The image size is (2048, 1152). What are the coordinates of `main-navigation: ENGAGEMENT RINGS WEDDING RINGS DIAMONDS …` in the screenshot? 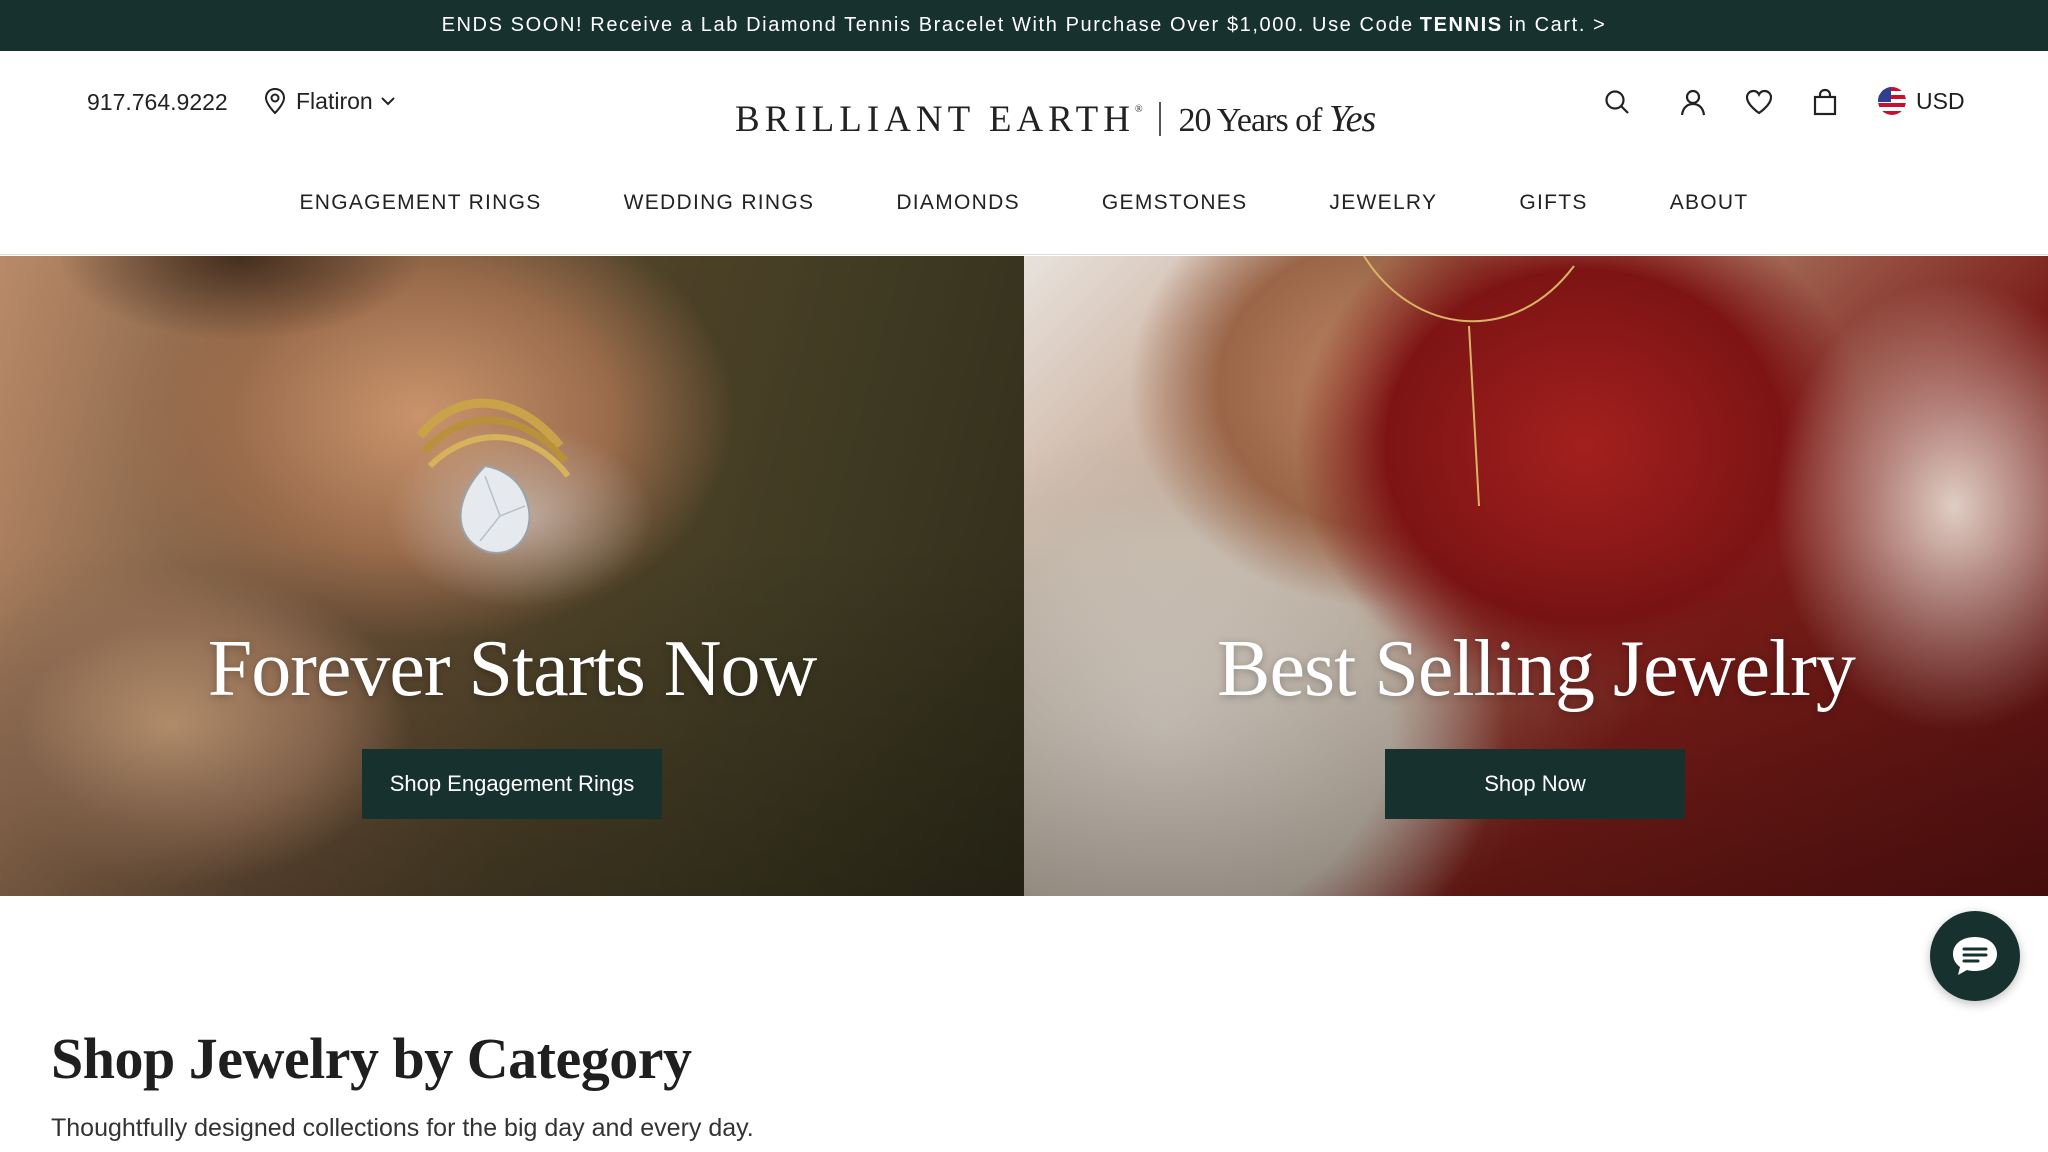 It's located at (1024, 203).